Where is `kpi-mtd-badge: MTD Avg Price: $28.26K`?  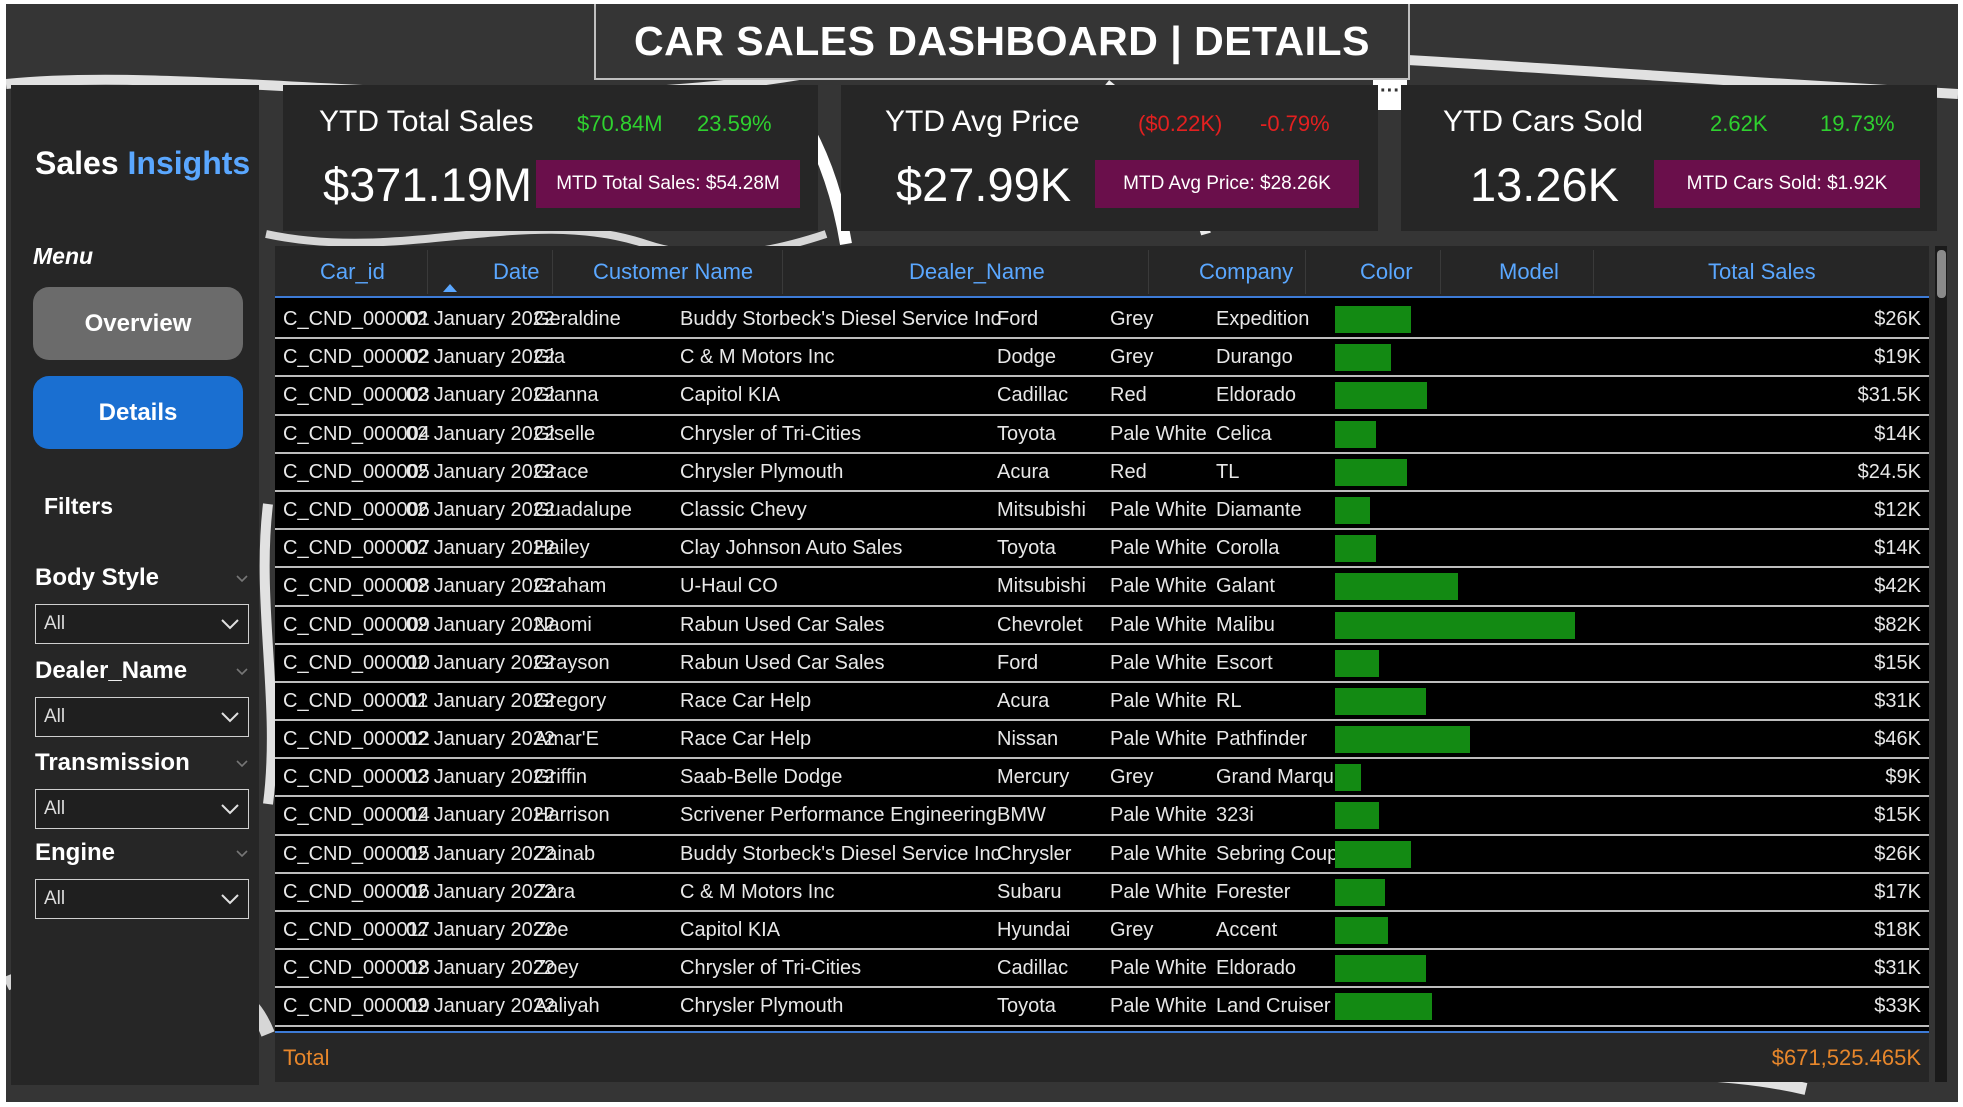 kpi-mtd-badge: MTD Avg Price: $28.26K is located at coordinates (1227, 184).